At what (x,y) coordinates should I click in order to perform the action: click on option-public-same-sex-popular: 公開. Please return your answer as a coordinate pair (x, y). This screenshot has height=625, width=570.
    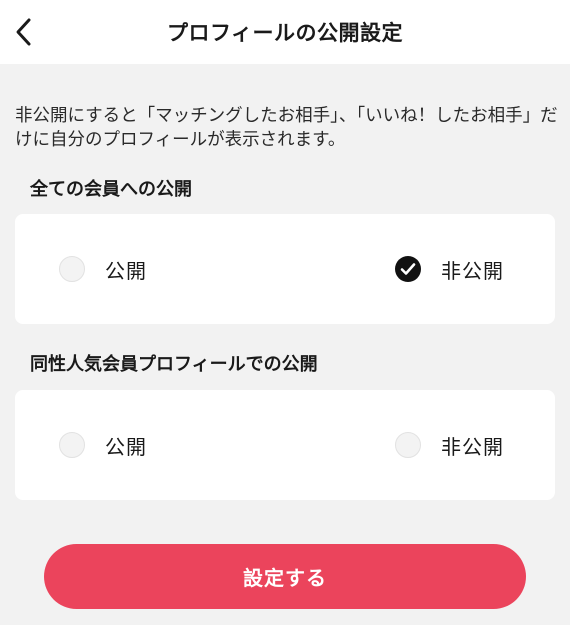
    Looking at the image, I should click on (103, 445).